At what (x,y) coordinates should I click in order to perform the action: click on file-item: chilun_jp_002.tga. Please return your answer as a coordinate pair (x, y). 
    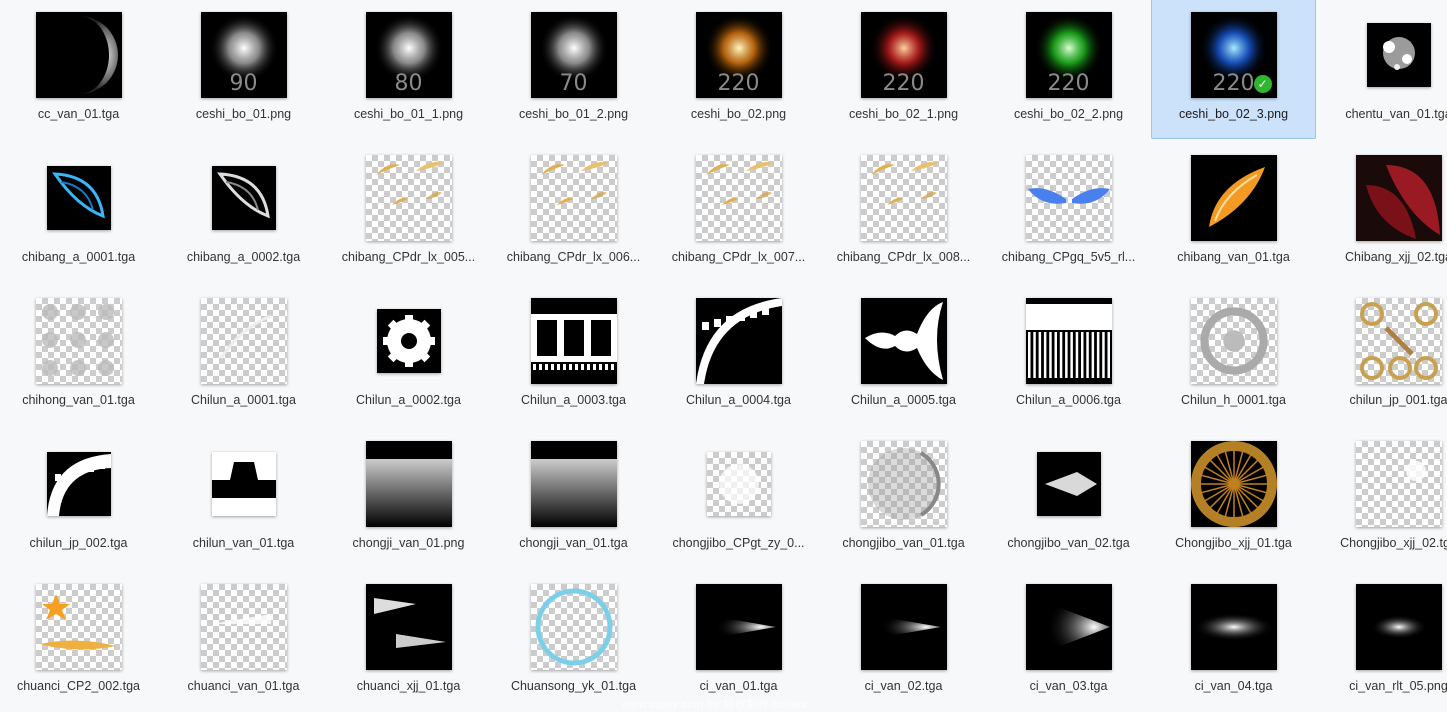
    Looking at the image, I should click on (80, 496).